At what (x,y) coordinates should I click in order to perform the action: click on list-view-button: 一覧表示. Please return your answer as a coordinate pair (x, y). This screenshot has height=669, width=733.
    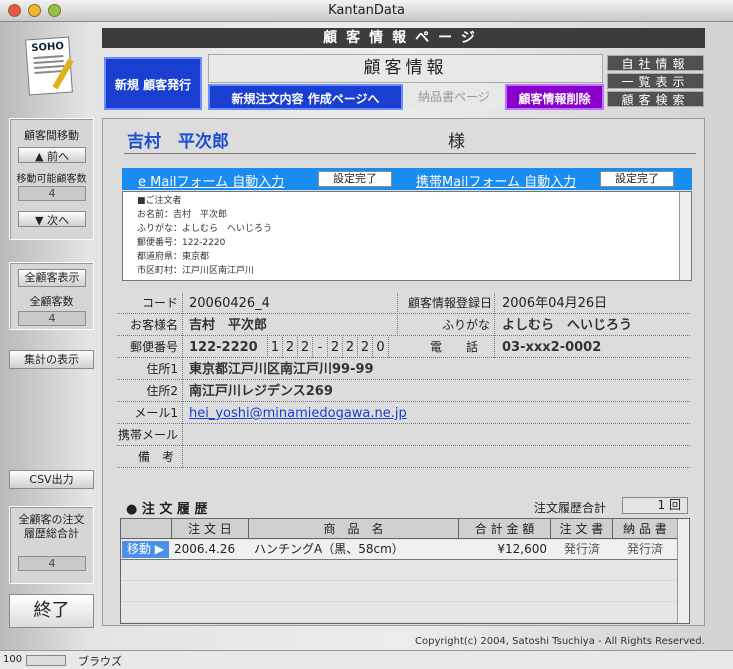
    Looking at the image, I should click on (655, 81).